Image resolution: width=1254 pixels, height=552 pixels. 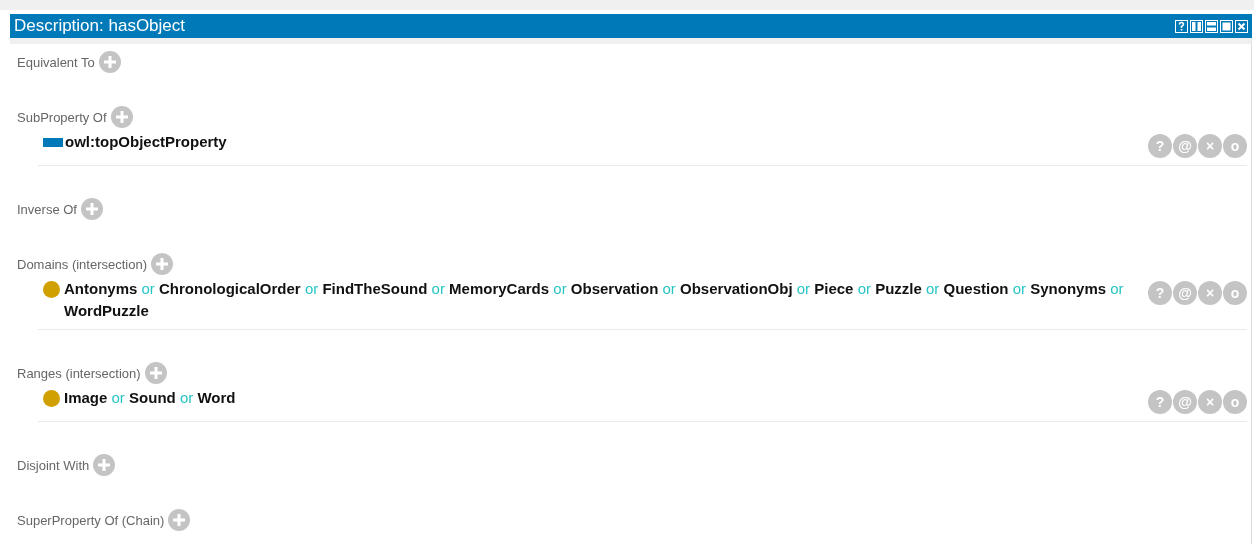 What do you see at coordinates (1181, 26) in the screenshot?
I see `help-icon` at bounding box center [1181, 26].